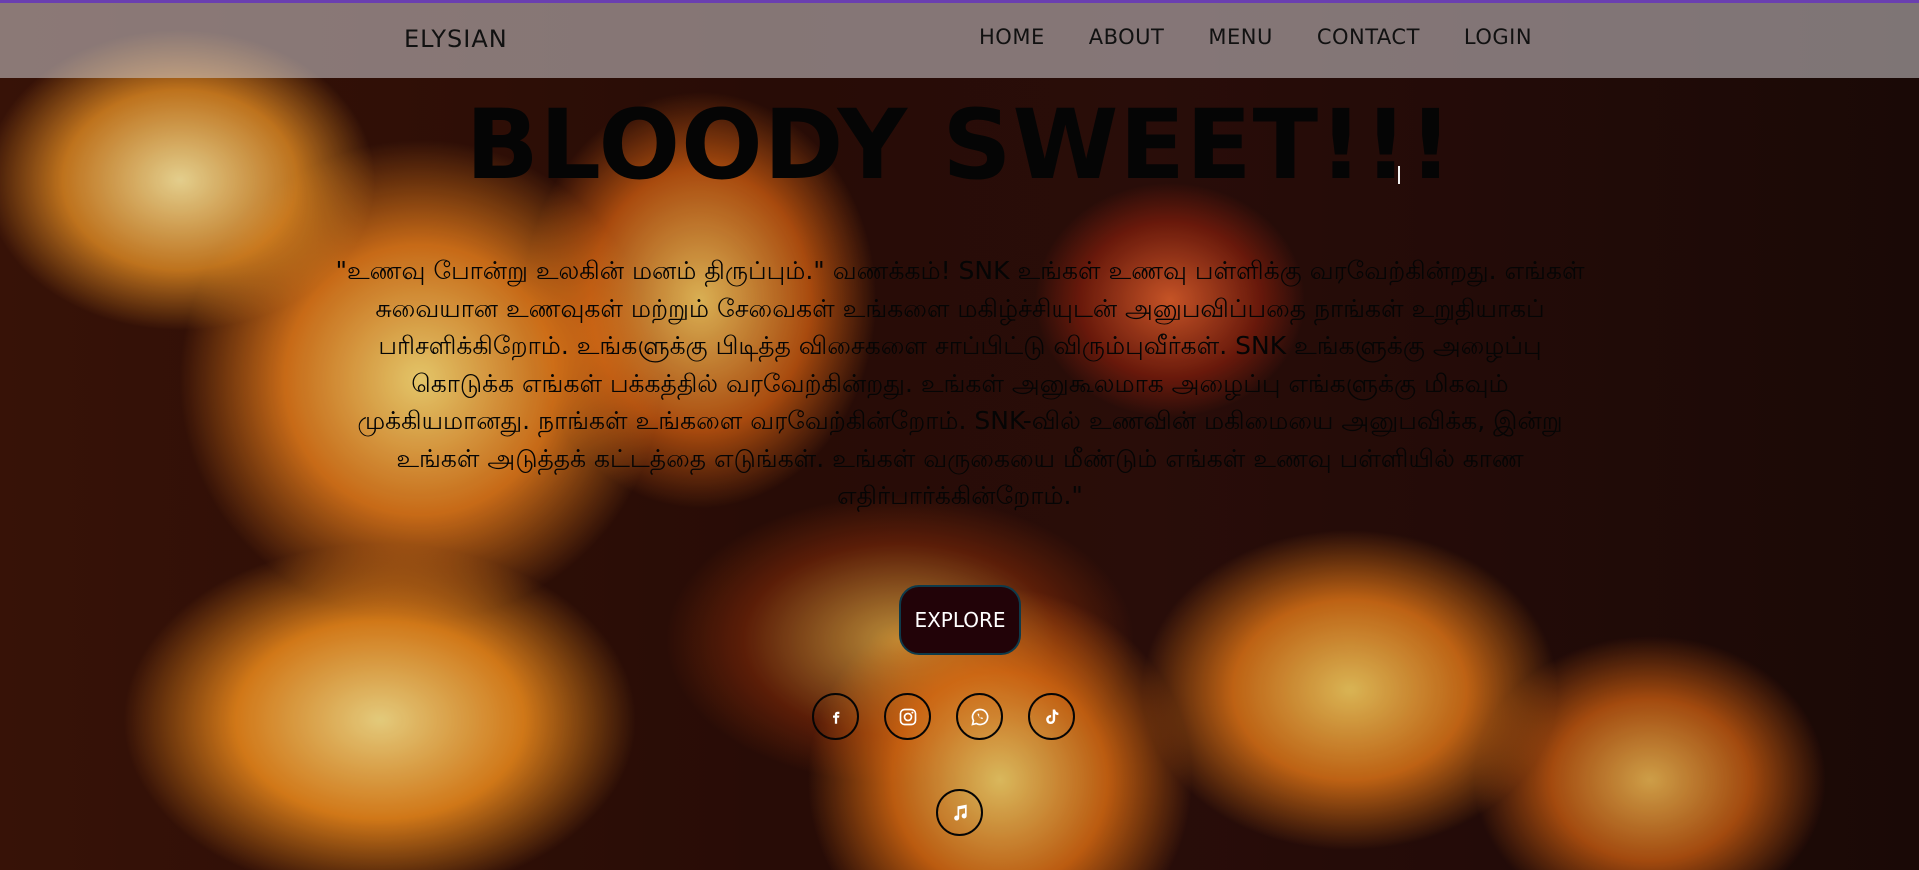  I want to click on music-note-icon, so click(959, 812).